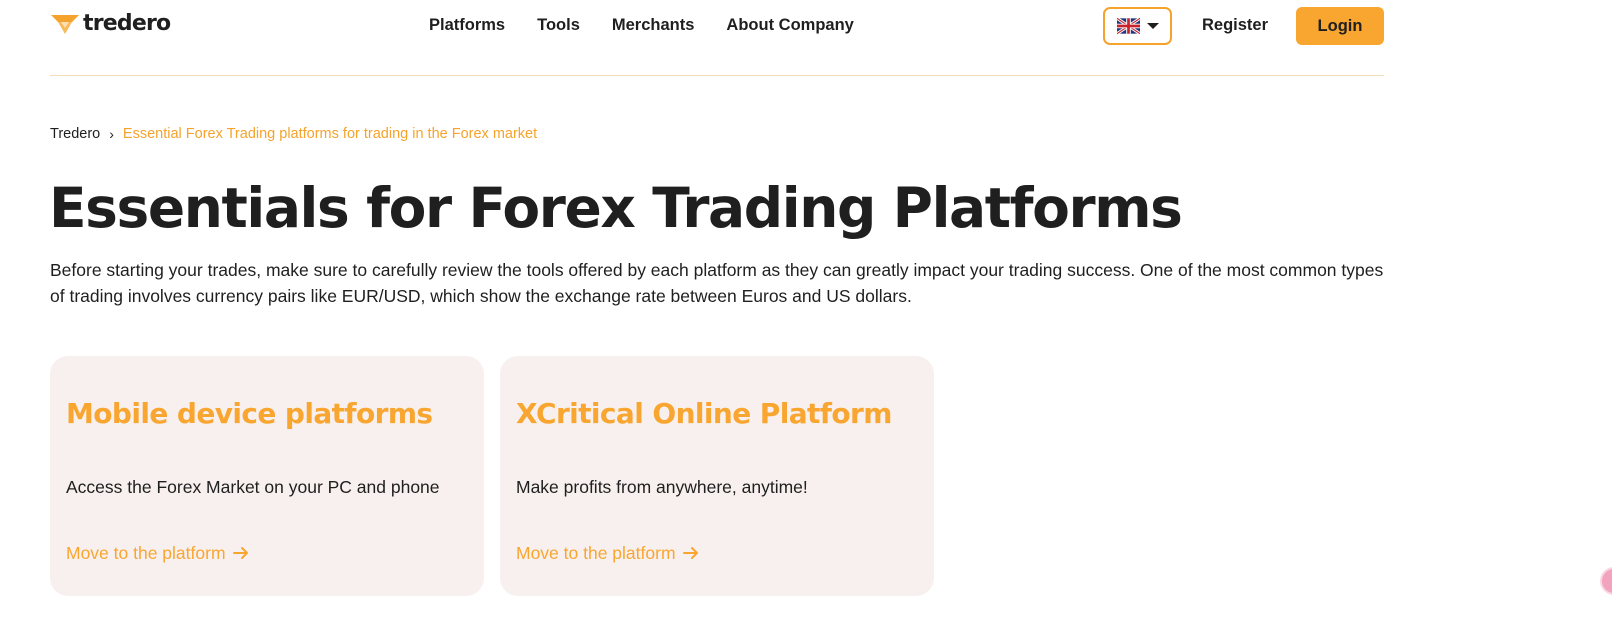 This screenshot has width=1612, height=625. I want to click on login-button: Login, so click(1340, 26).